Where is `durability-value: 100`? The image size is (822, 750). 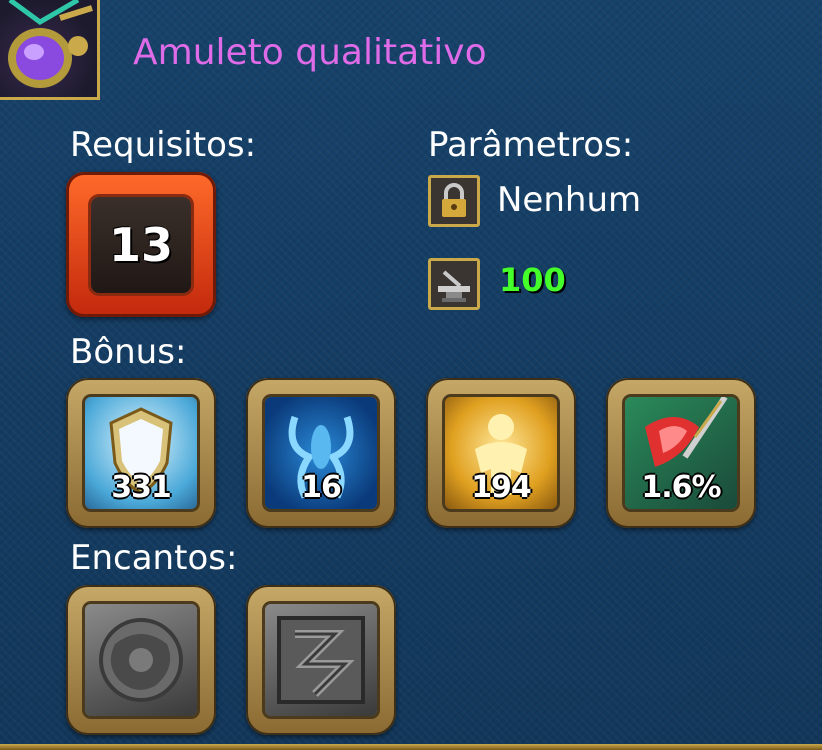 durability-value: 100 is located at coordinates (532, 280).